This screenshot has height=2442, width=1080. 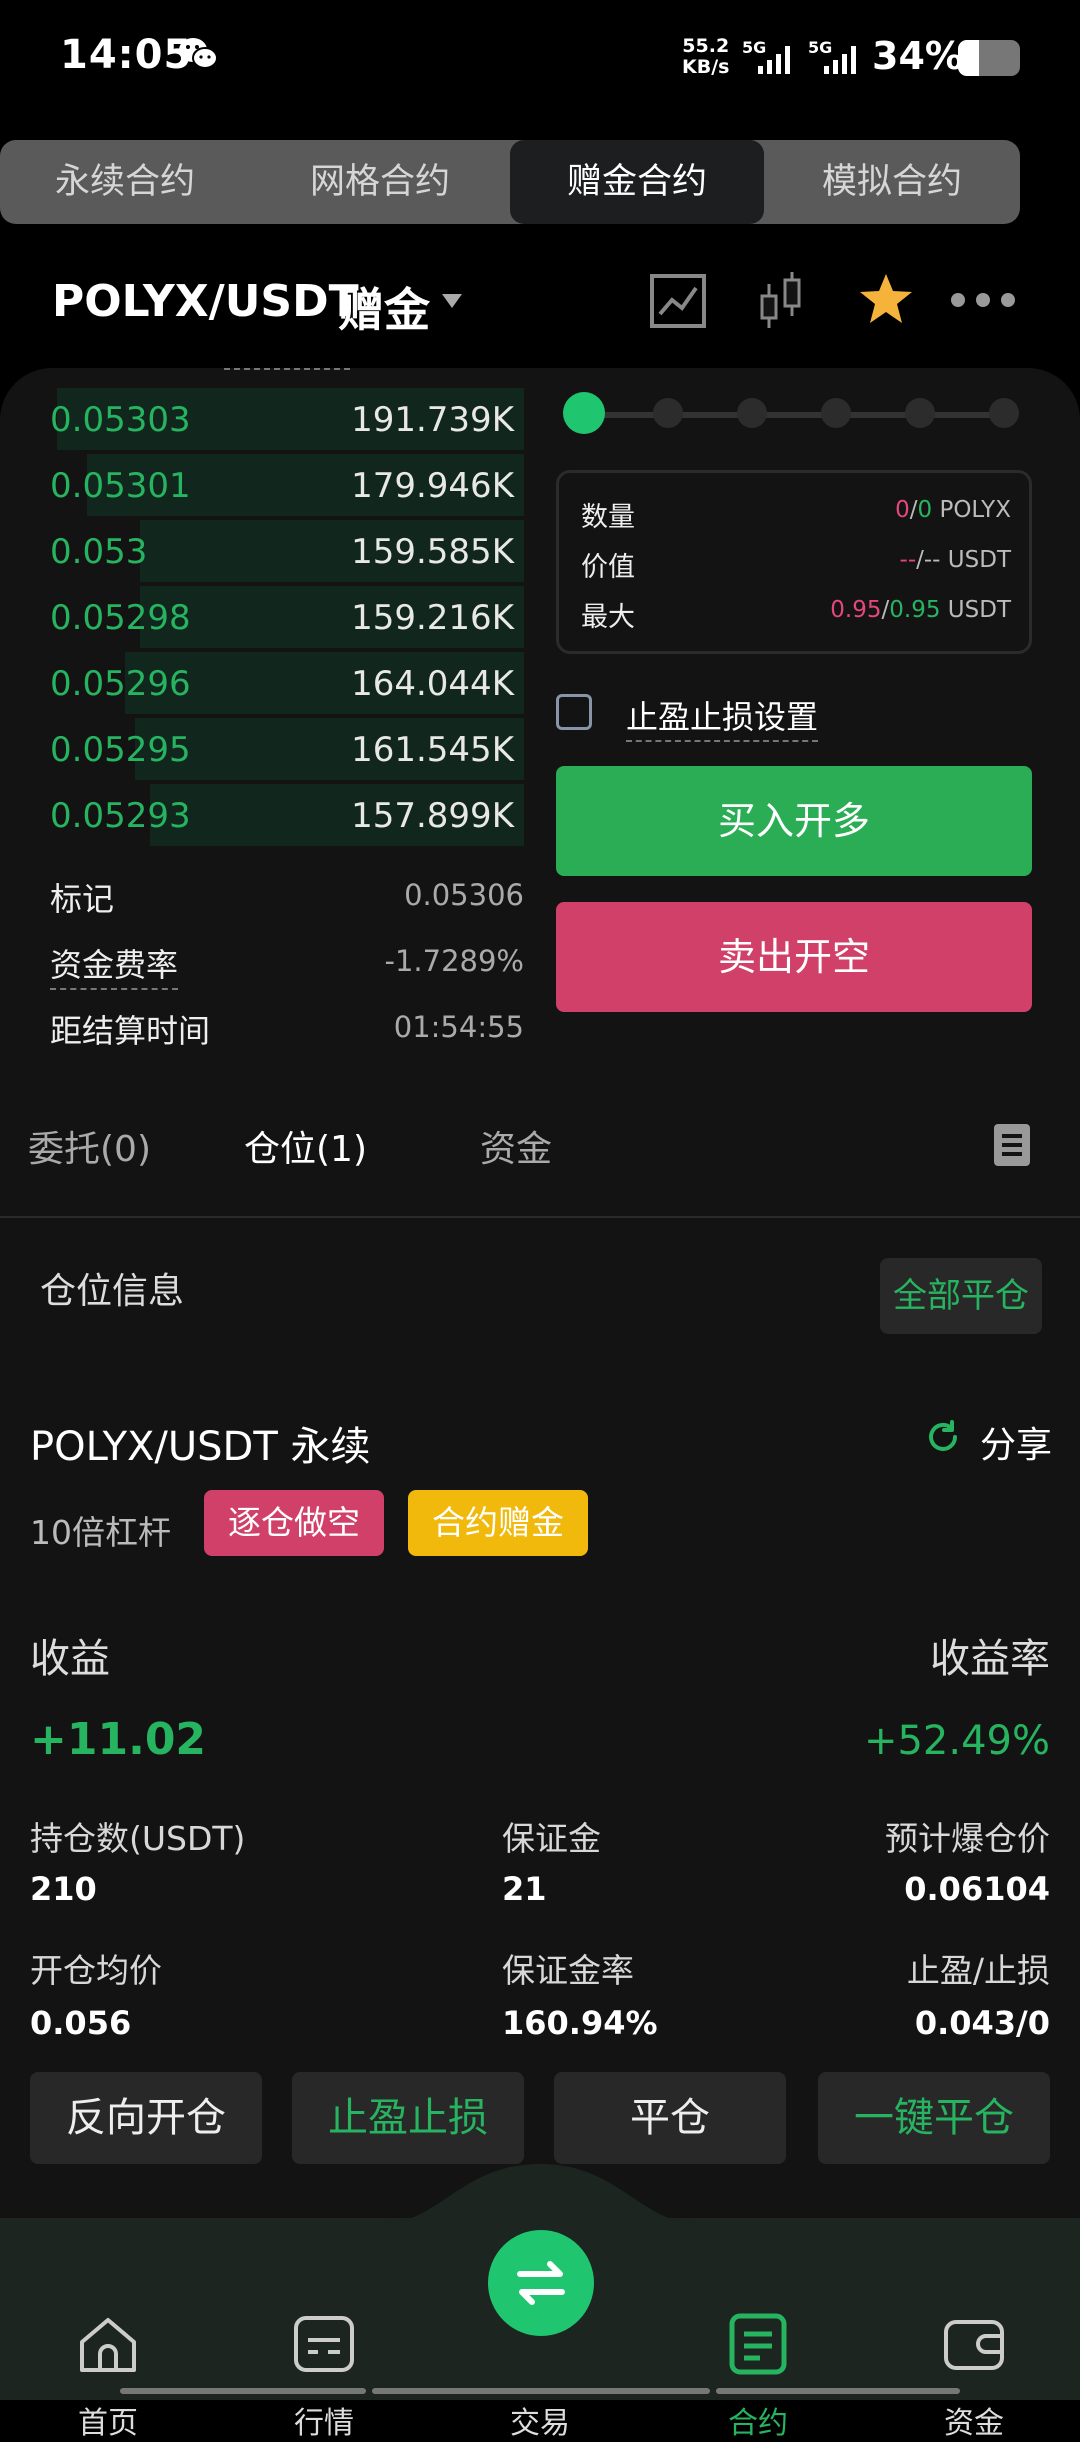 What do you see at coordinates (281, 551) in the screenshot?
I see `order-book-row: 0.053 159.585K` at bounding box center [281, 551].